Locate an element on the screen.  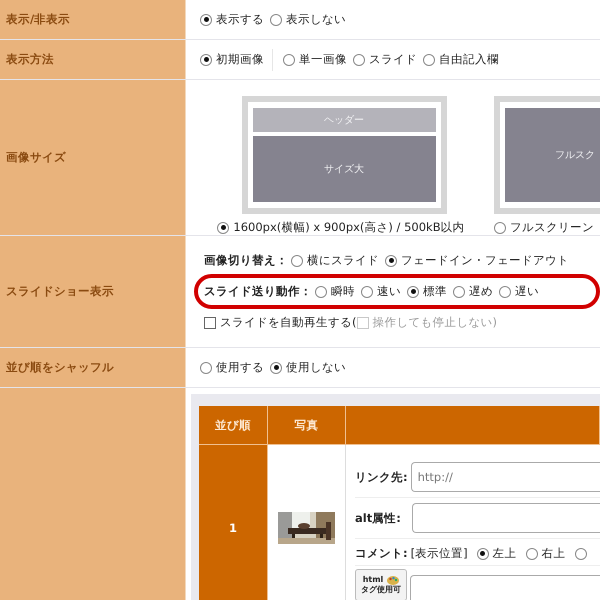
field-label: コメント: is located at coordinates (381, 553).